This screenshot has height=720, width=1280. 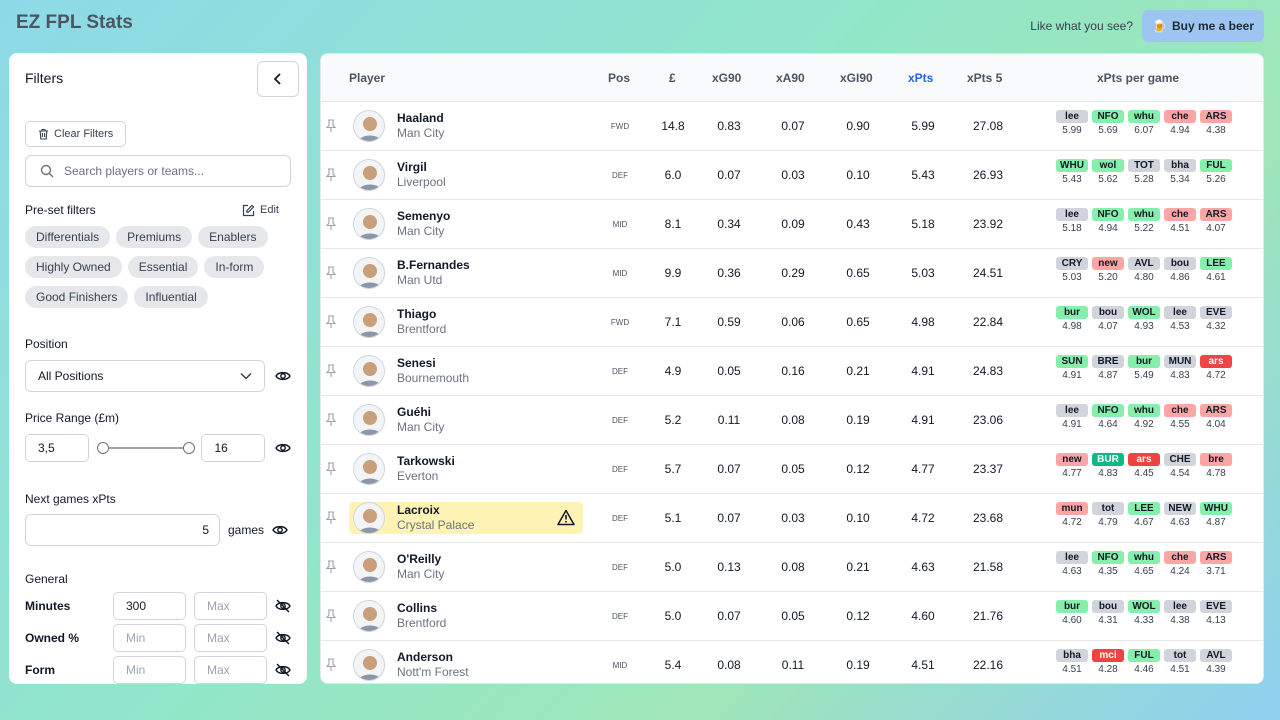 What do you see at coordinates (77, 297) in the screenshot?
I see `preset-chip: Good Finishers` at bounding box center [77, 297].